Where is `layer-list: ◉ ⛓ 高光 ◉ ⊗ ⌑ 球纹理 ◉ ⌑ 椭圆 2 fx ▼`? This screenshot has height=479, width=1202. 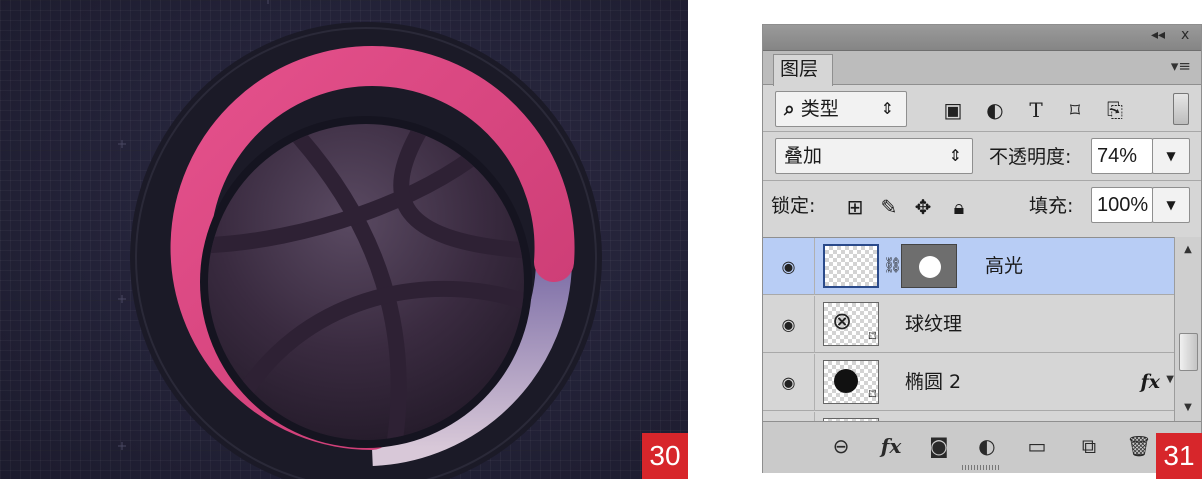
layer-list: ◉ ⛓ 高光 ◉ ⊗ ⌑ 球纹理 ◉ ⌑ 椭圆 2 fx ▼ is located at coordinates (968, 329).